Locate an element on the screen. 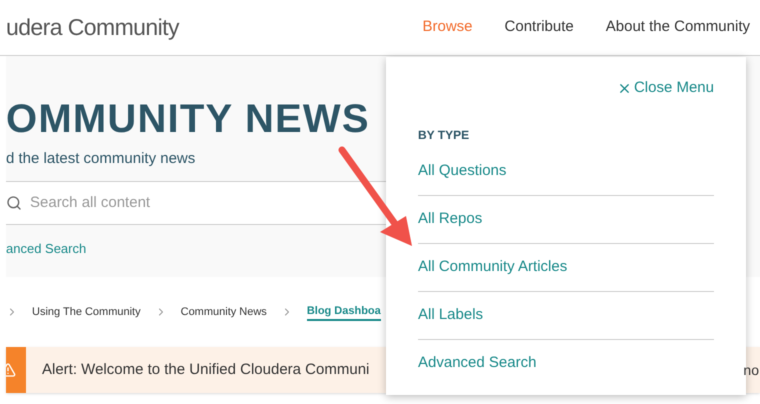 This screenshot has width=760, height=404. menu-link: All Repos is located at coordinates (450, 219).